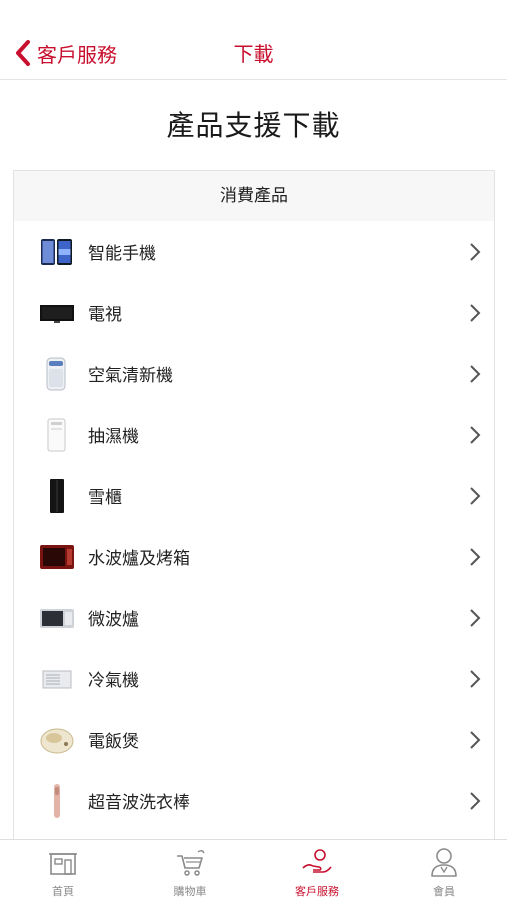 The height and width of the screenshot is (901, 507). I want to click on tab-home: 首頁, so click(63, 870).